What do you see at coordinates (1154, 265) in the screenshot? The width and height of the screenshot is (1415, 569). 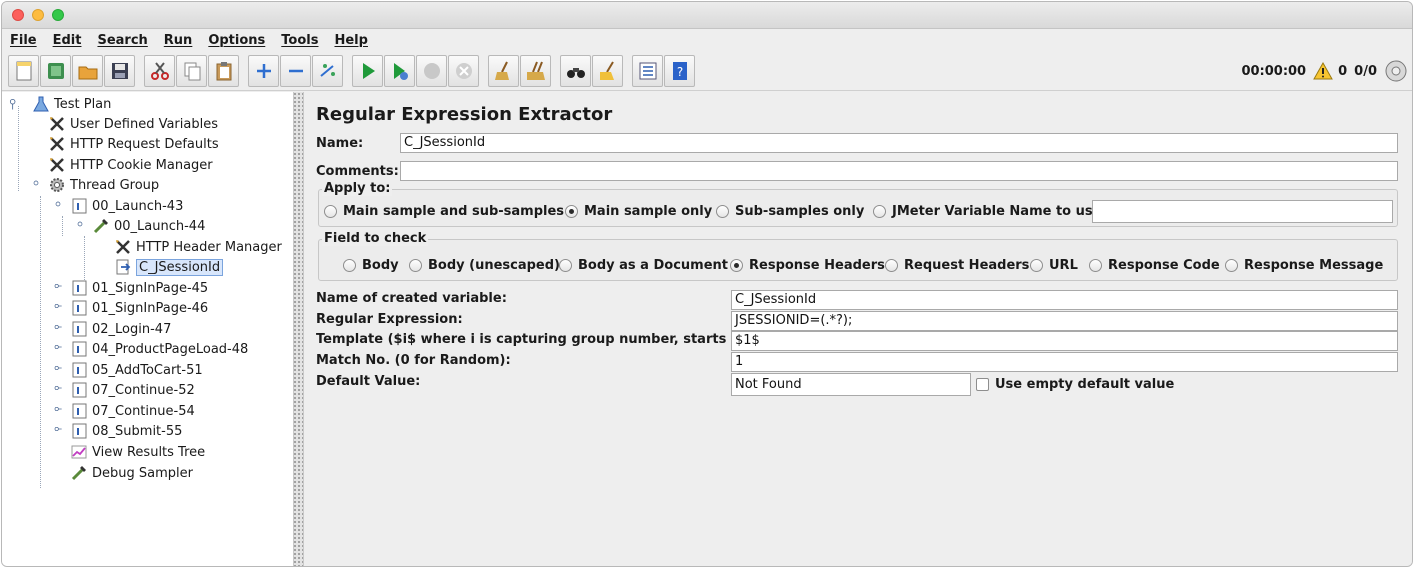 I see `field-response-code-radio: Response Code` at bounding box center [1154, 265].